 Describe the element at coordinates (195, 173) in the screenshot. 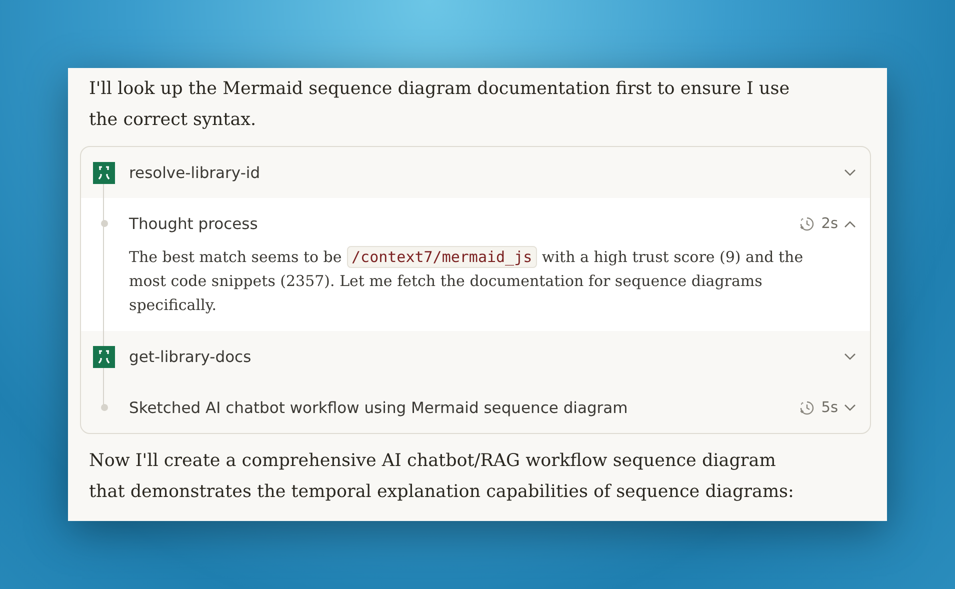

I see `tool-name: resolve-library-id` at that location.